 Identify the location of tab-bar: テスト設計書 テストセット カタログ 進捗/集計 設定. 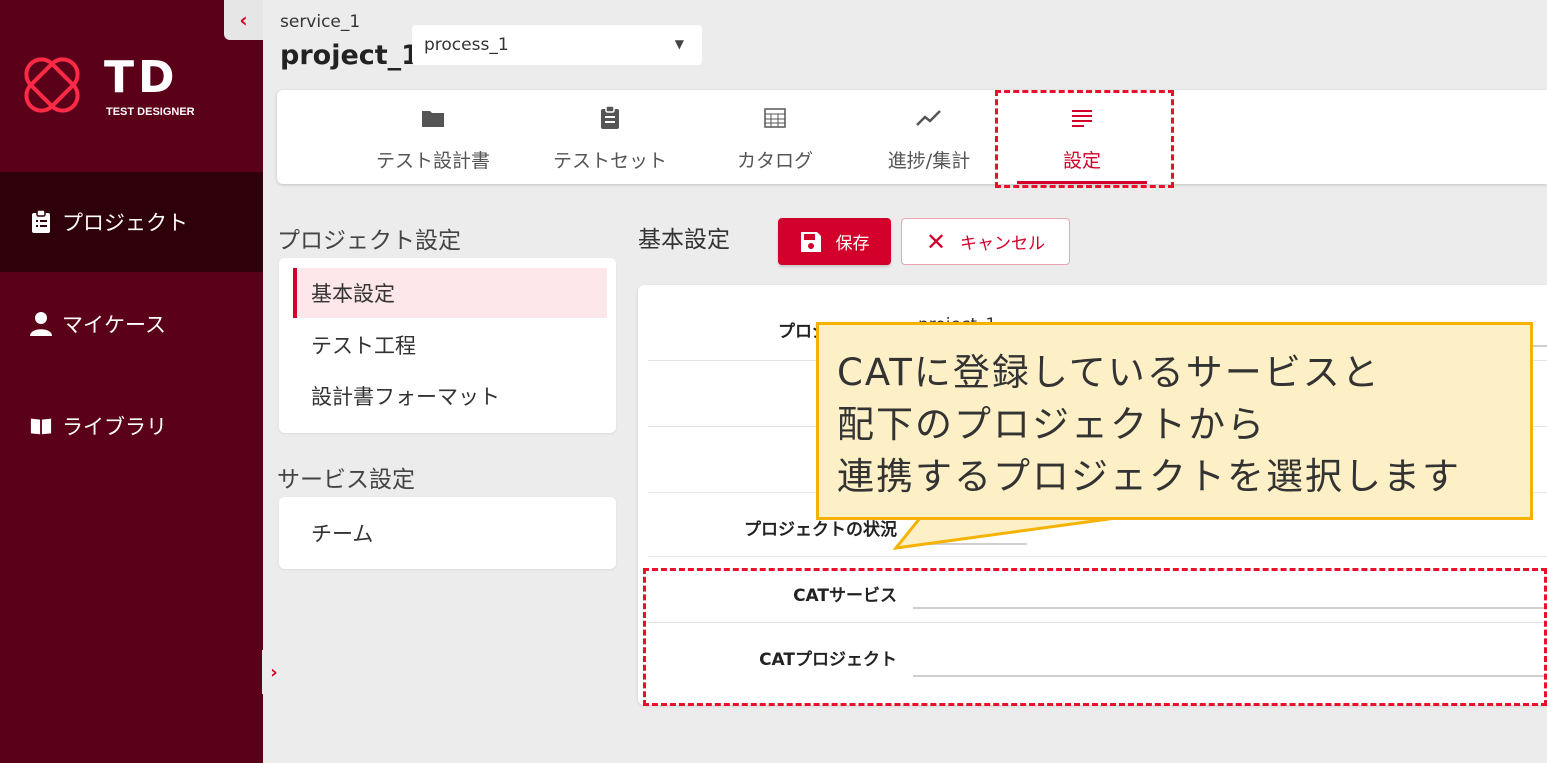
(912, 137).